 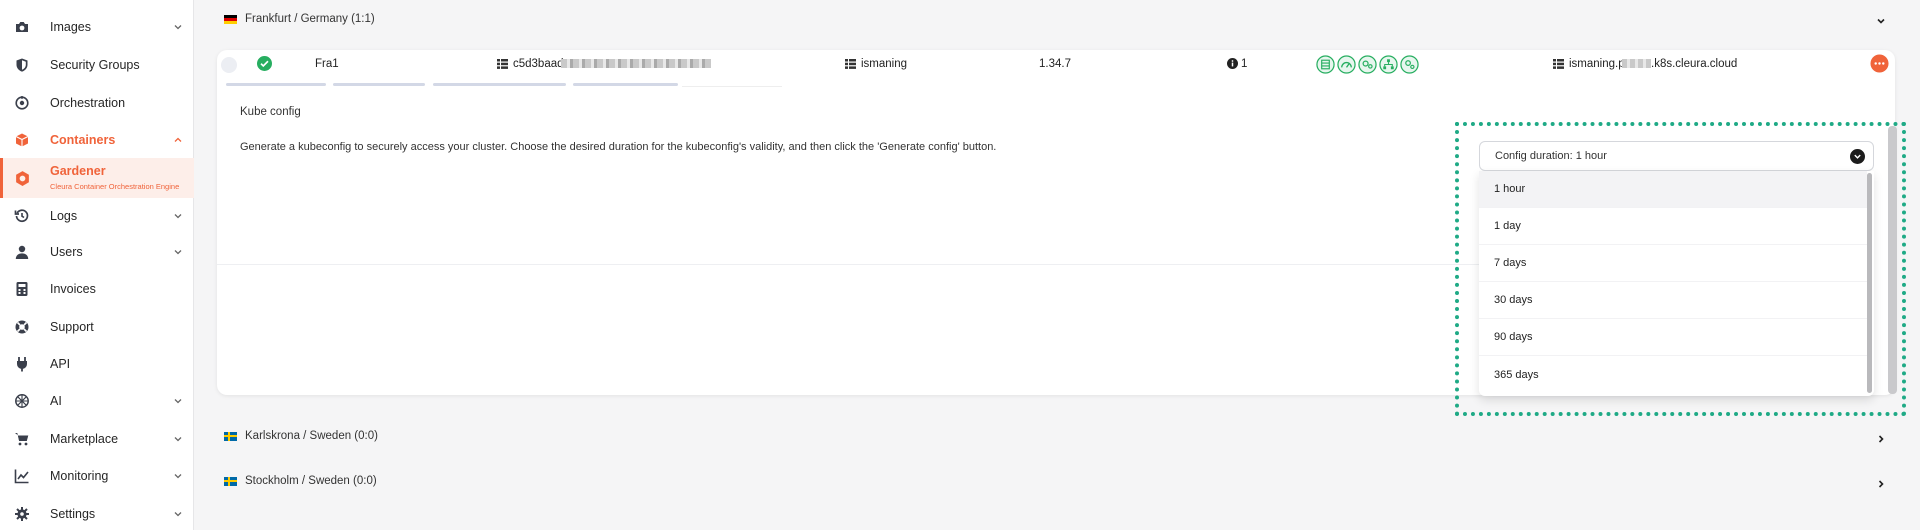 I want to click on cluster-name: Fra1, so click(x=327, y=64).